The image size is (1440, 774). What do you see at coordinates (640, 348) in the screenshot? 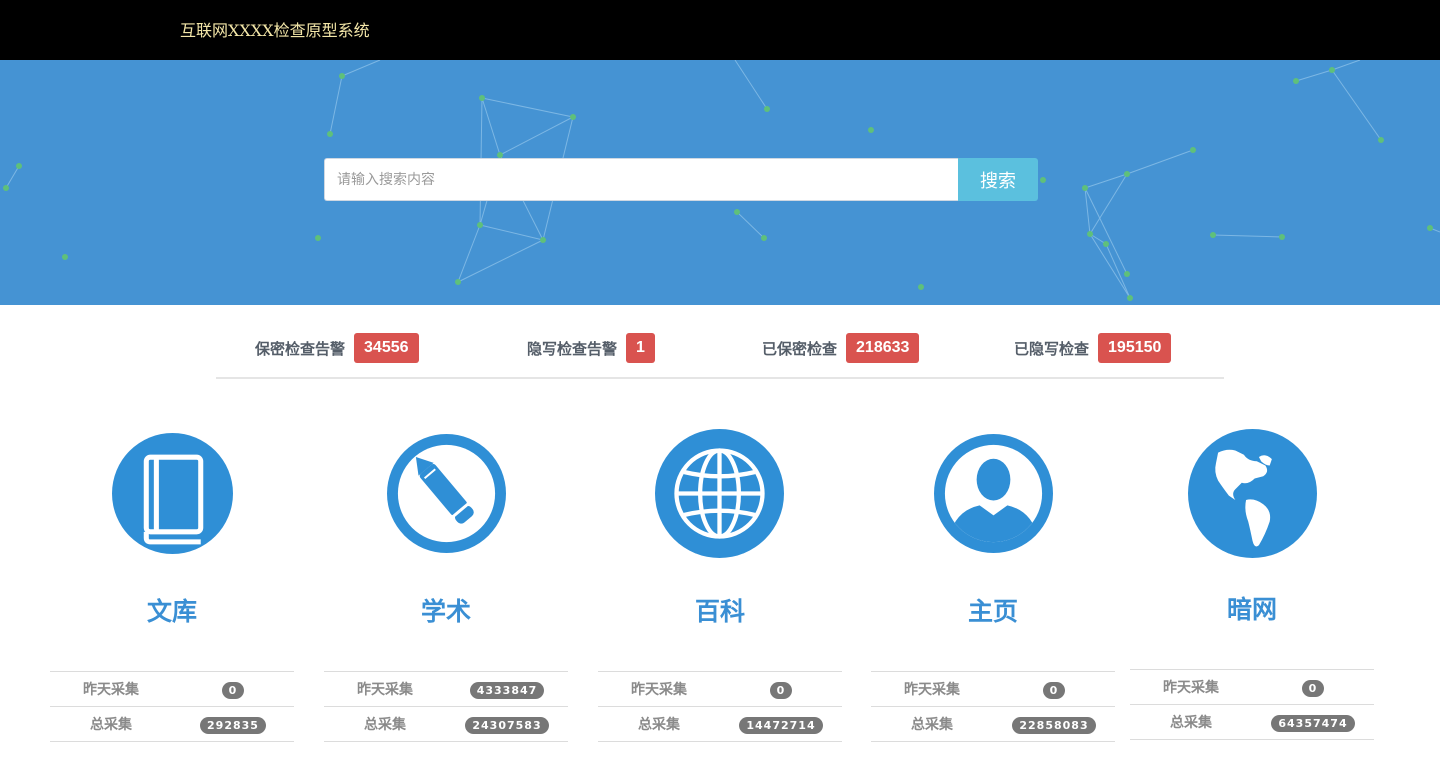
I see `stat-badge: 1` at bounding box center [640, 348].